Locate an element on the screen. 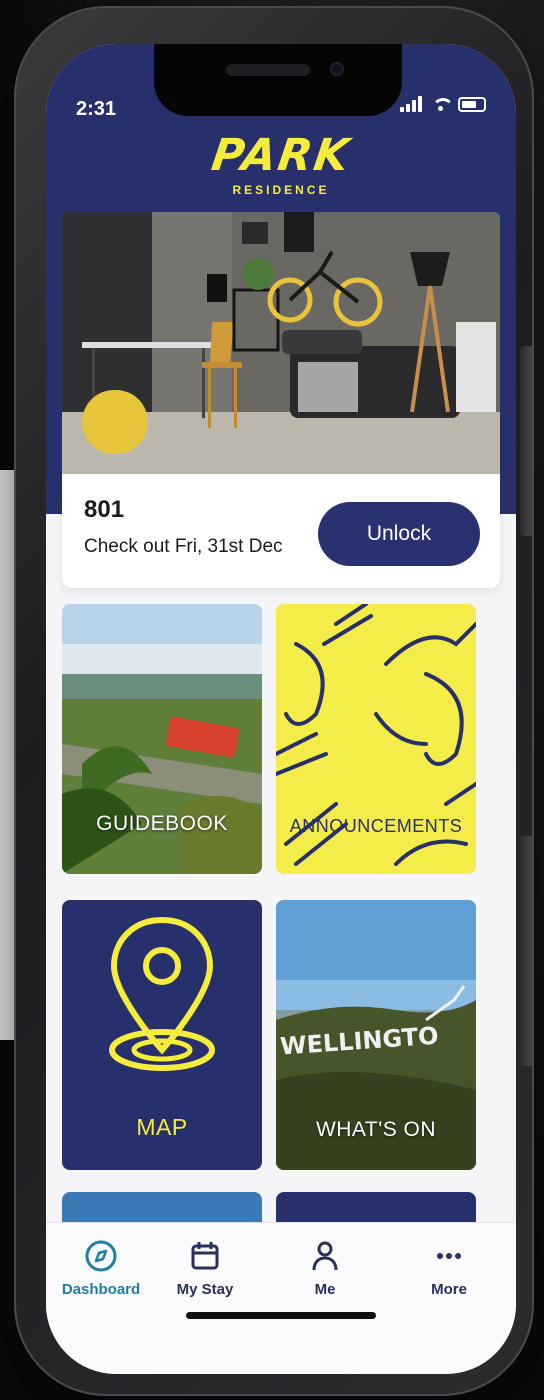 The width and height of the screenshot is (544, 1400). guidebook-label: GUIDEBOOK is located at coordinates (162, 823).